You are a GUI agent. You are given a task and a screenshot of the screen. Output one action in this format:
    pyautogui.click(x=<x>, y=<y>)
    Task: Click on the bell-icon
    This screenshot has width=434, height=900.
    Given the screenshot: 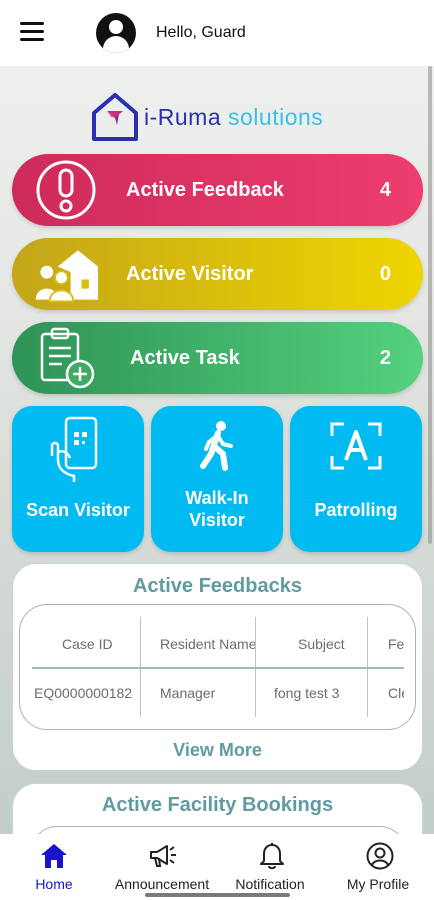 What is the action you would take?
    pyautogui.click(x=272, y=856)
    